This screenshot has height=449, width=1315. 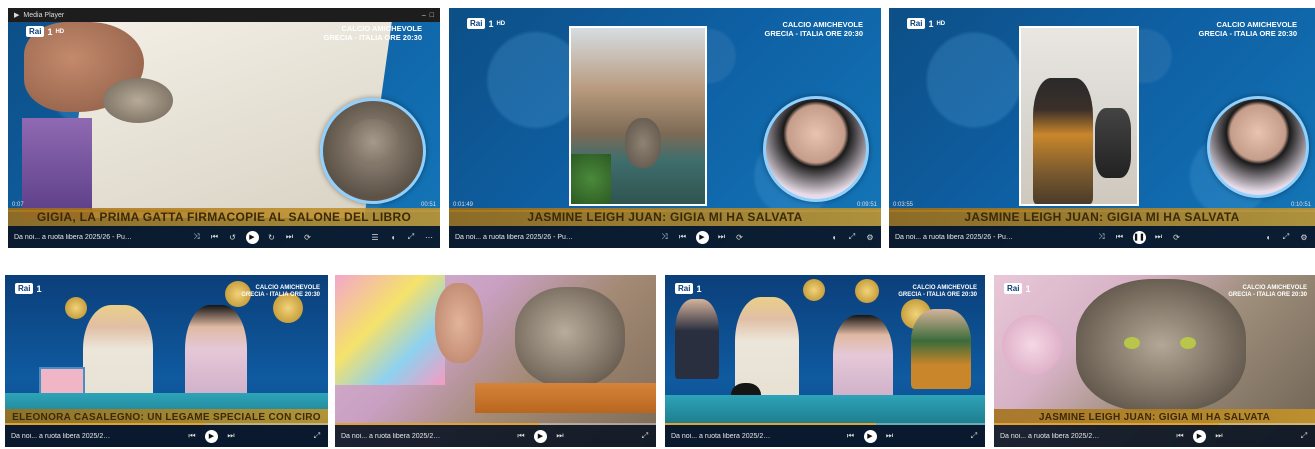 I want to click on flower, so click(x=1032, y=345).